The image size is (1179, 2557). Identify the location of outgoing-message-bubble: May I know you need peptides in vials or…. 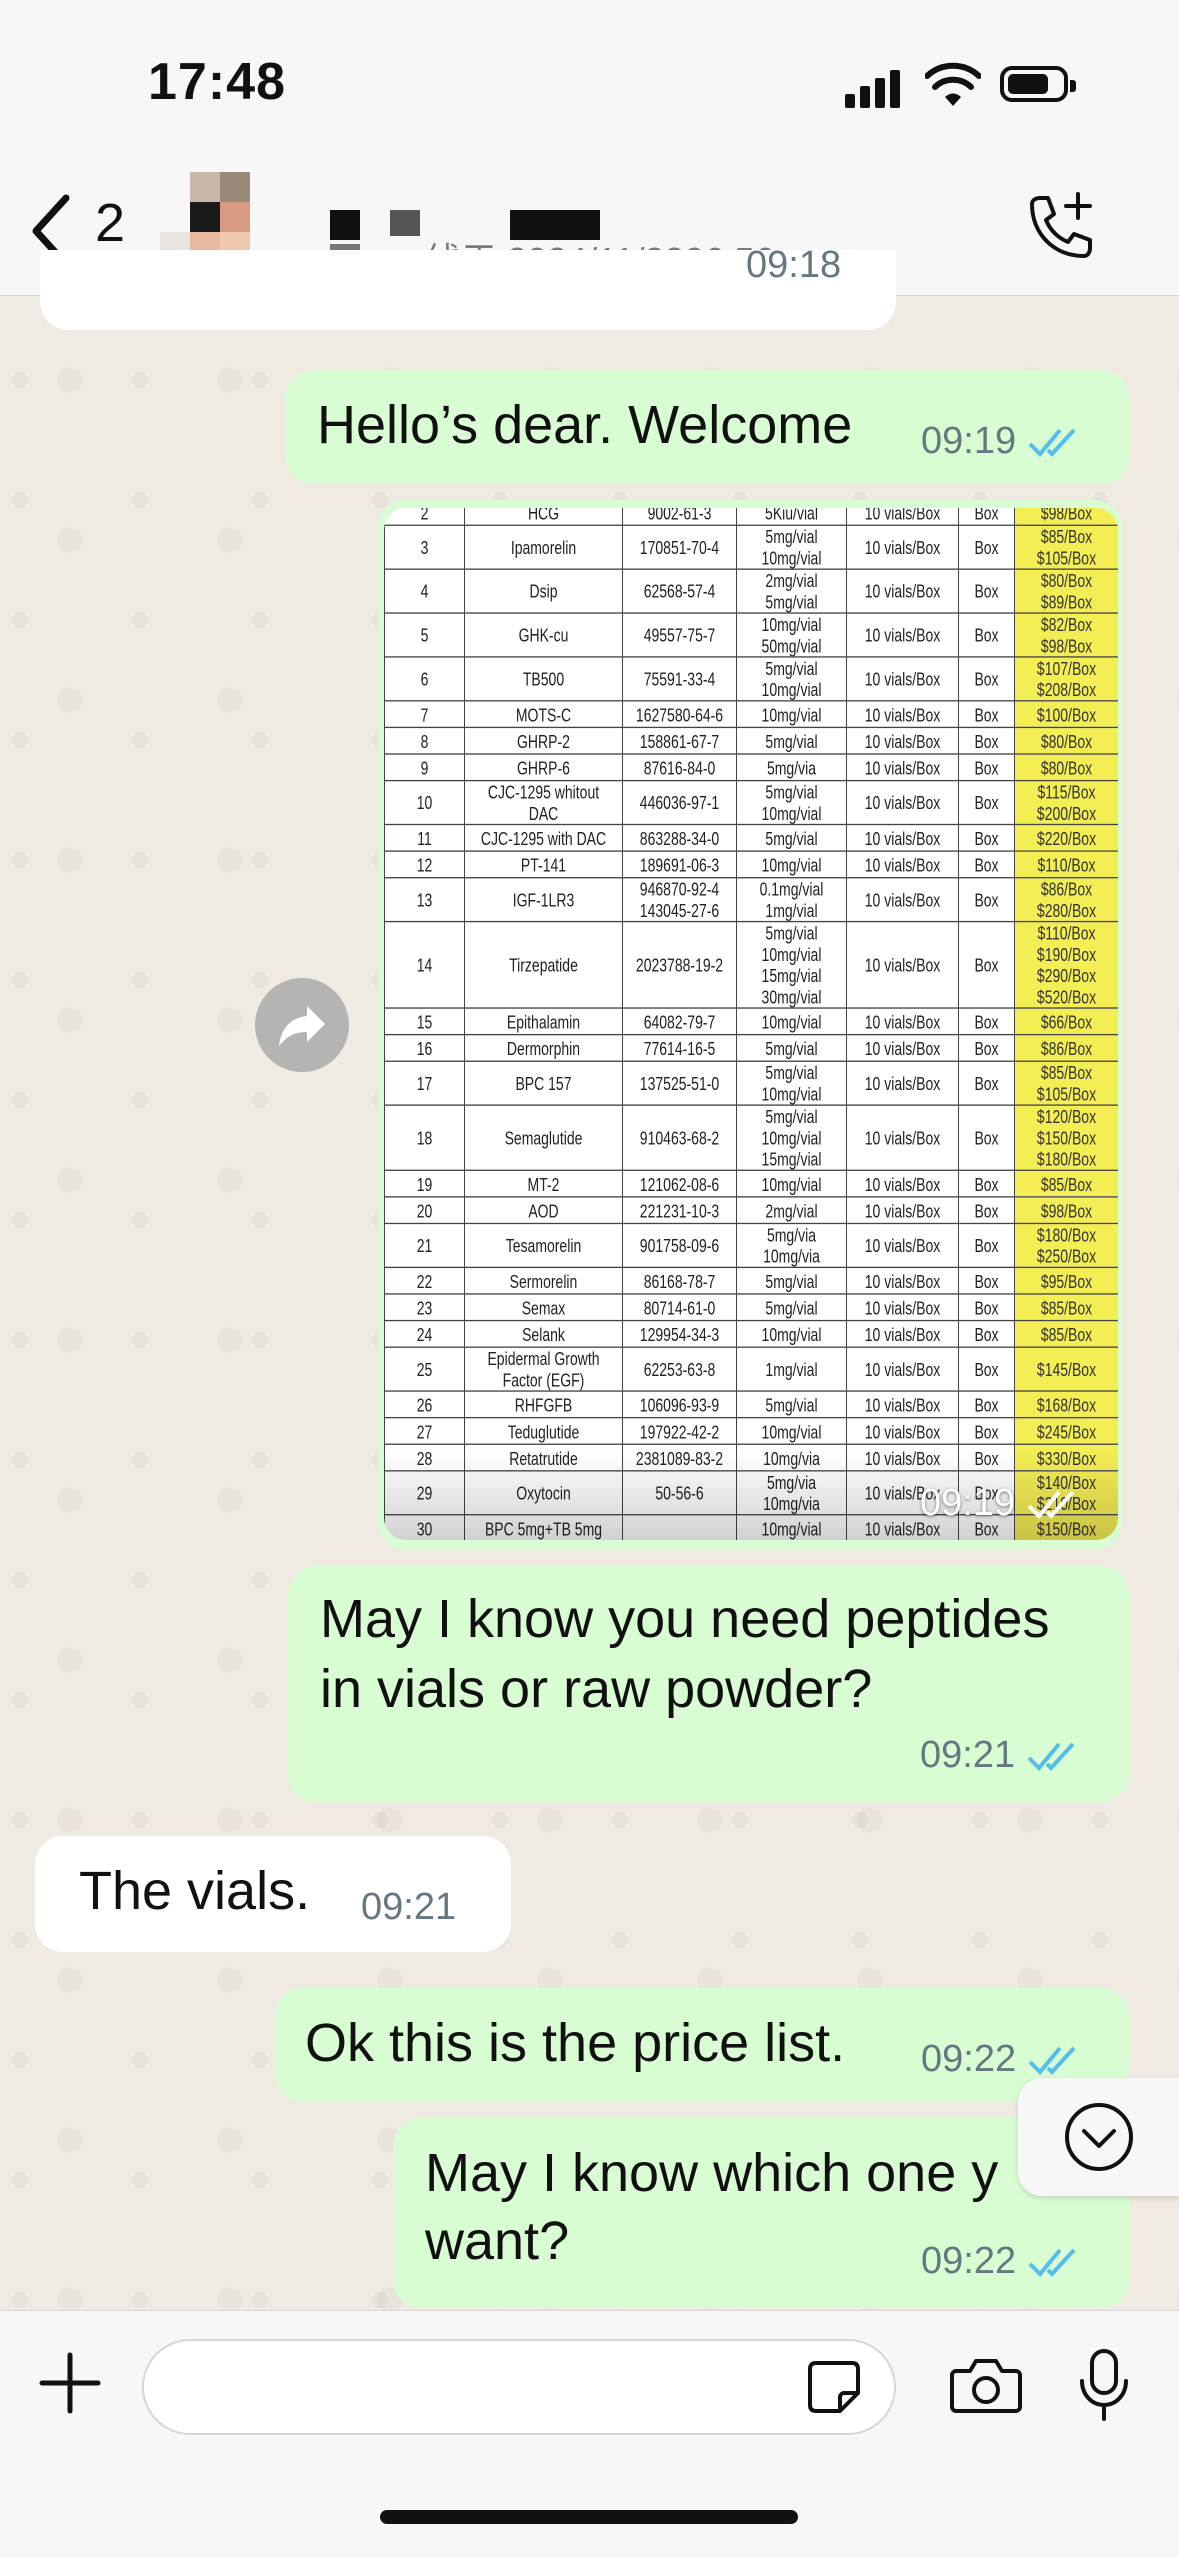
(708, 1684).